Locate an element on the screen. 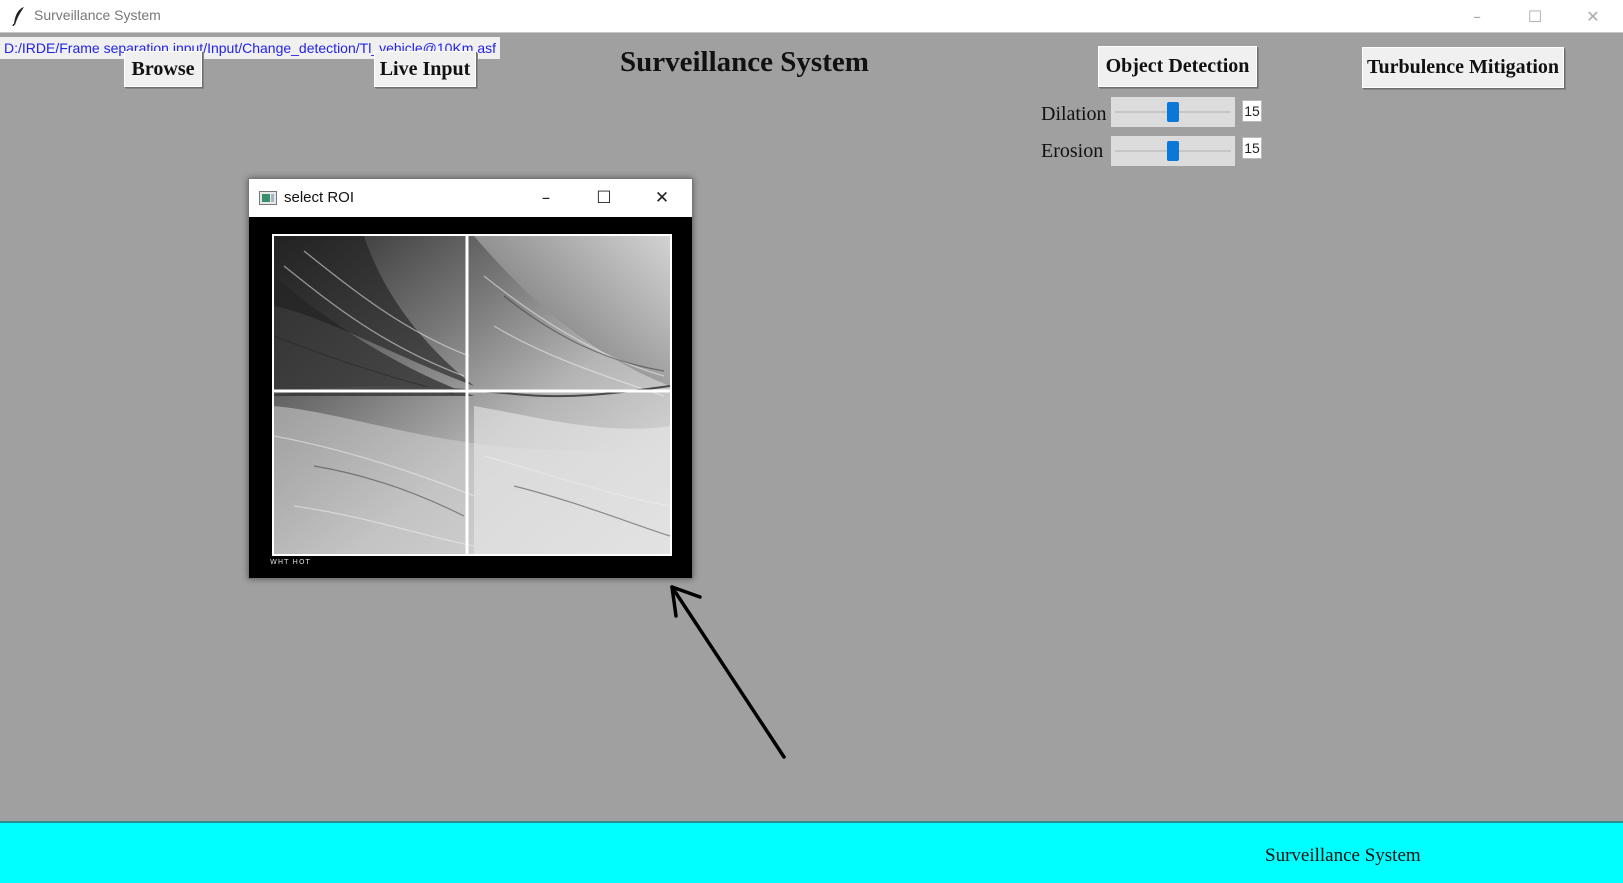 This screenshot has height=883, width=1623. thermal-terrain-image is located at coordinates (472, 395).